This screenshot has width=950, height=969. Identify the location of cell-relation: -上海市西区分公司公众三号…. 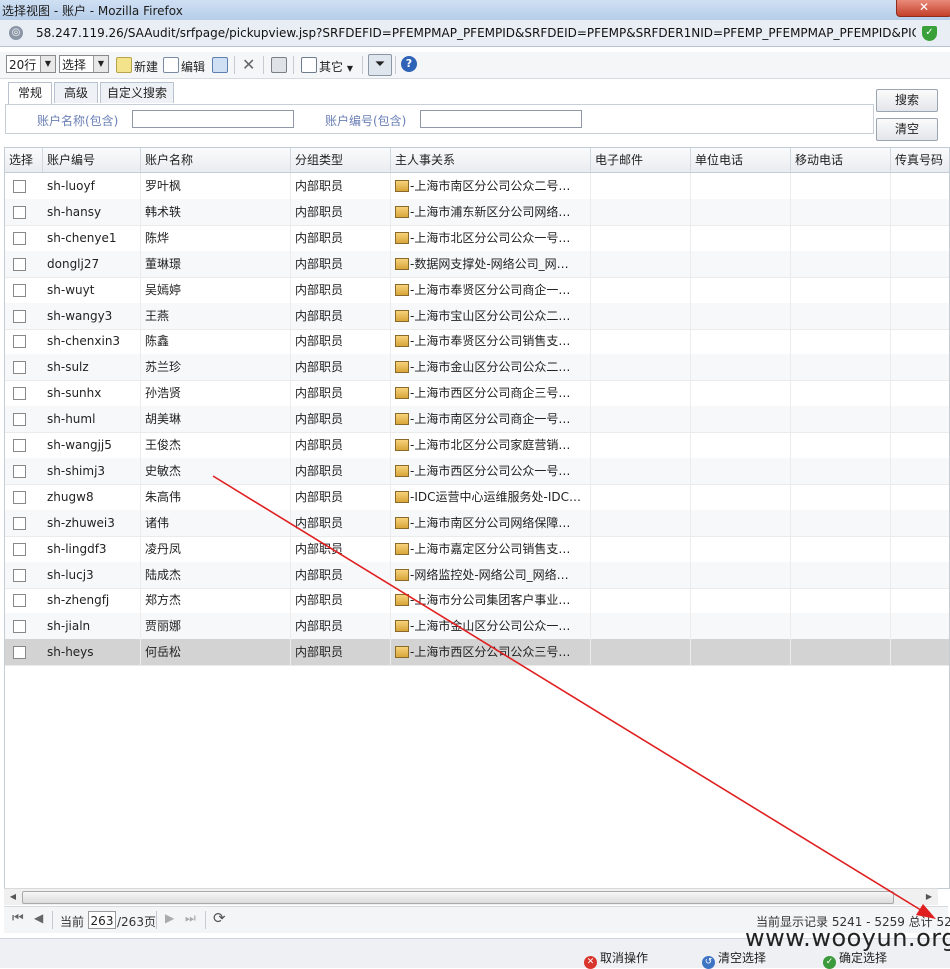
(491, 652).